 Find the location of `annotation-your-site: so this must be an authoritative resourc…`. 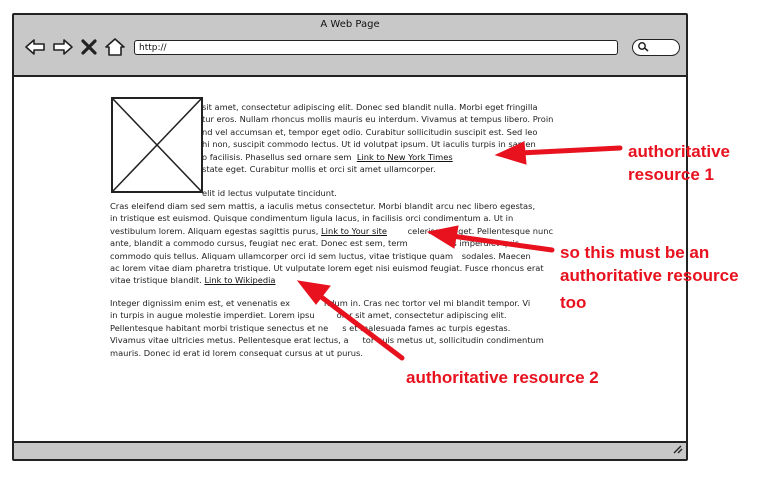

annotation-your-site: so this must be an authoritative resourc… is located at coordinates (649, 277).